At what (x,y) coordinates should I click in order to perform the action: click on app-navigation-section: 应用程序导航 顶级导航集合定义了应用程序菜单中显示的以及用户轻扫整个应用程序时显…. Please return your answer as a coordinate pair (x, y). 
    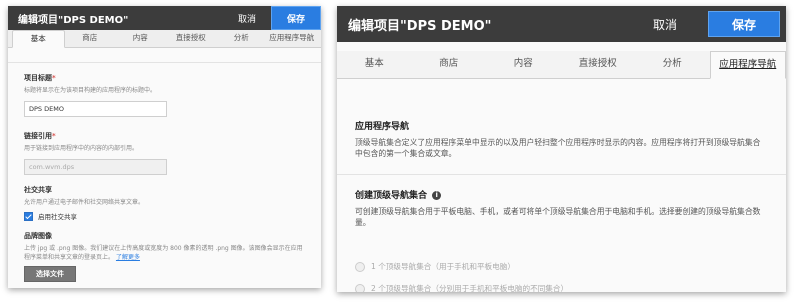
    Looking at the image, I should click on (570, 119).